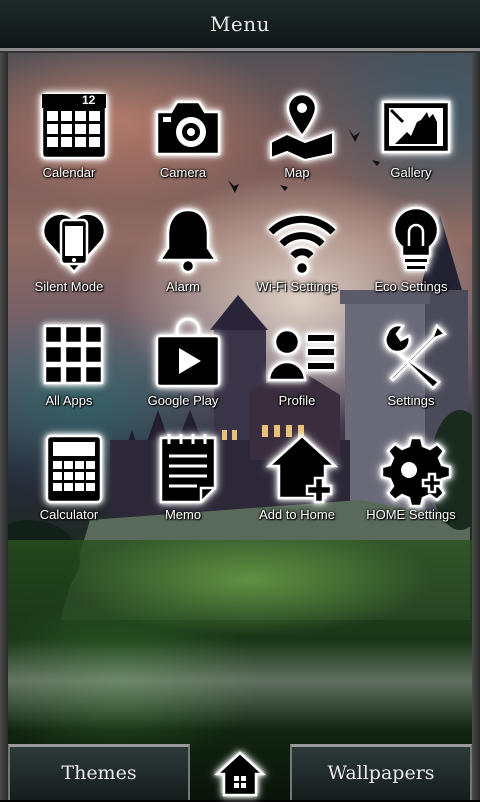 The height and width of the screenshot is (802, 480). I want to click on add-home-icon, so click(302, 469).